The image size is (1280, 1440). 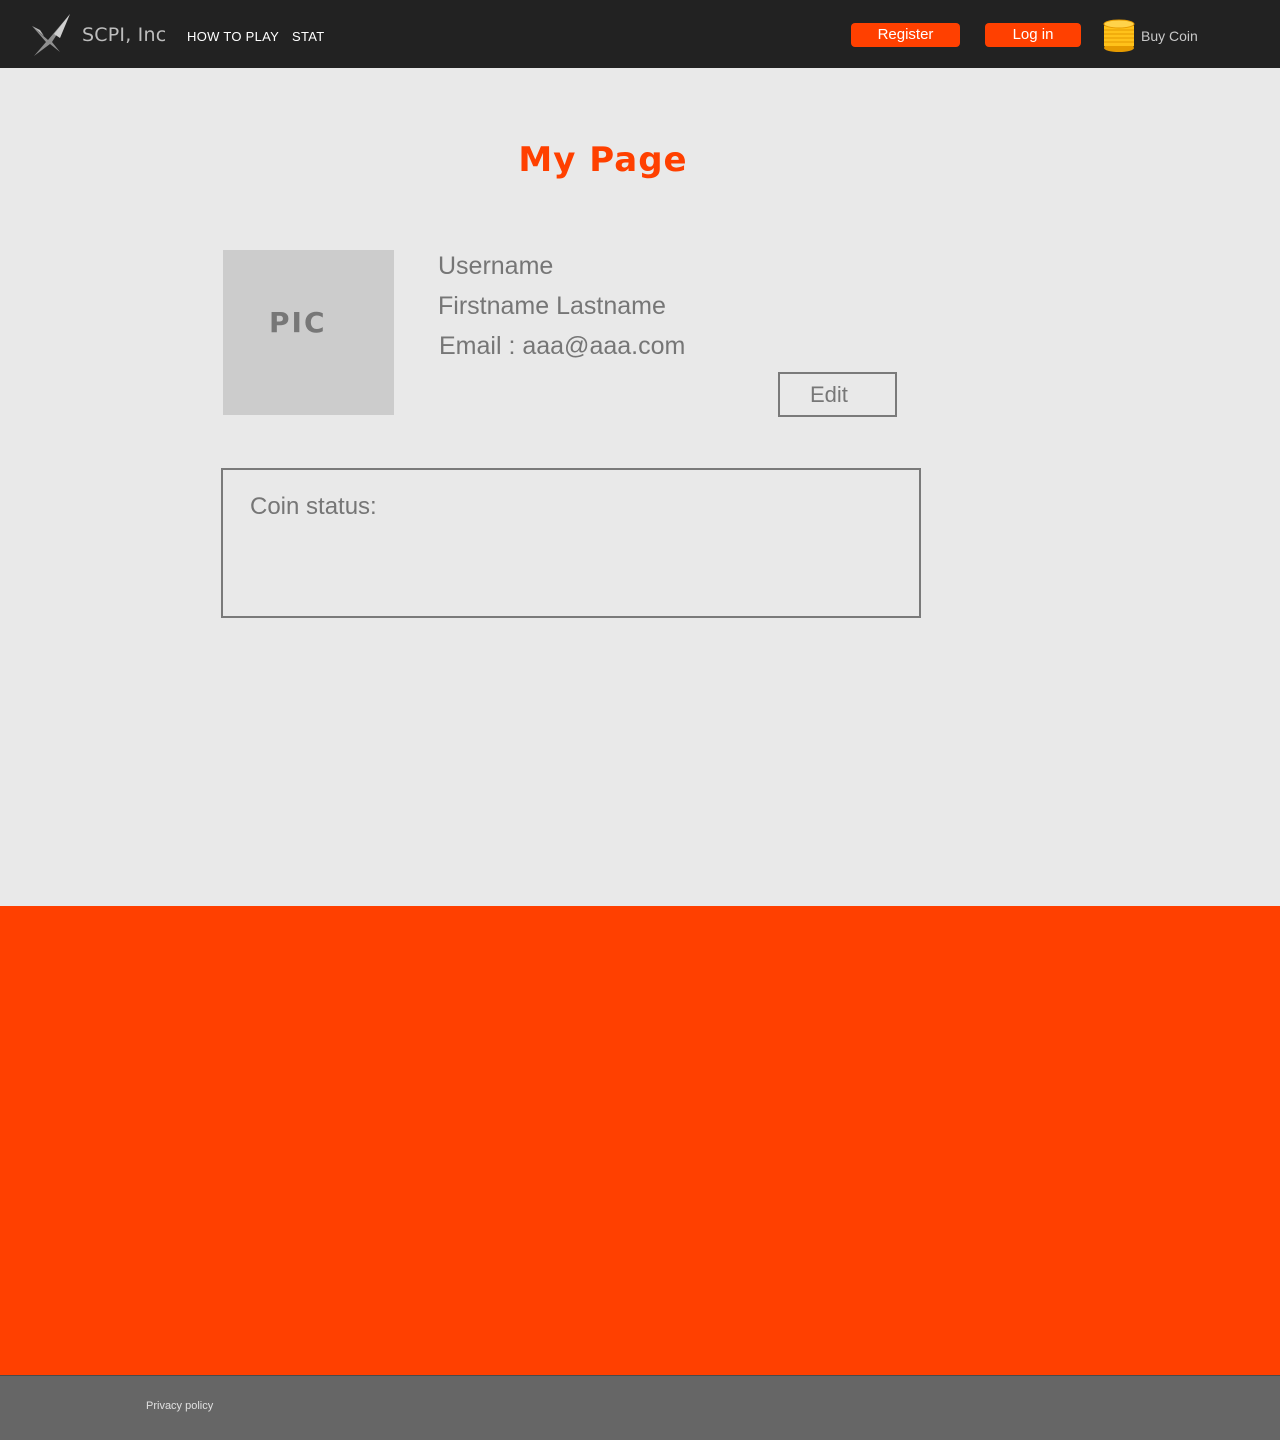 What do you see at coordinates (562, 346) in the screenshot?
I see `email: Email : aaa@aaa.com` at bounding box center [562, 346].